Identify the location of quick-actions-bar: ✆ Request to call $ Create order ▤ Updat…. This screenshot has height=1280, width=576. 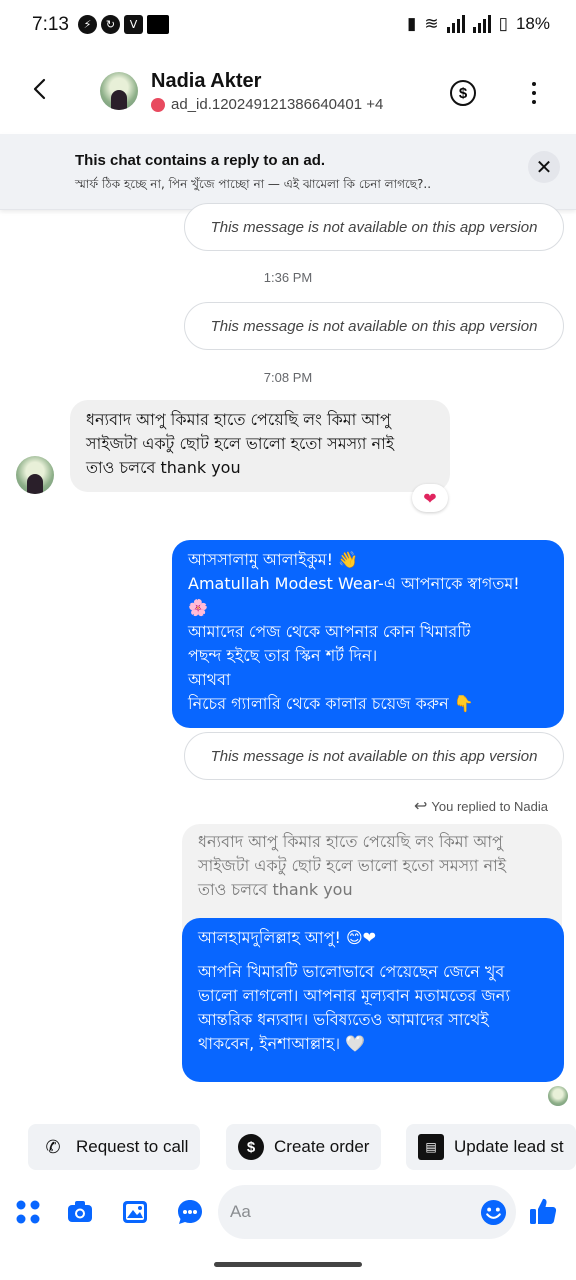
(288, 1147).